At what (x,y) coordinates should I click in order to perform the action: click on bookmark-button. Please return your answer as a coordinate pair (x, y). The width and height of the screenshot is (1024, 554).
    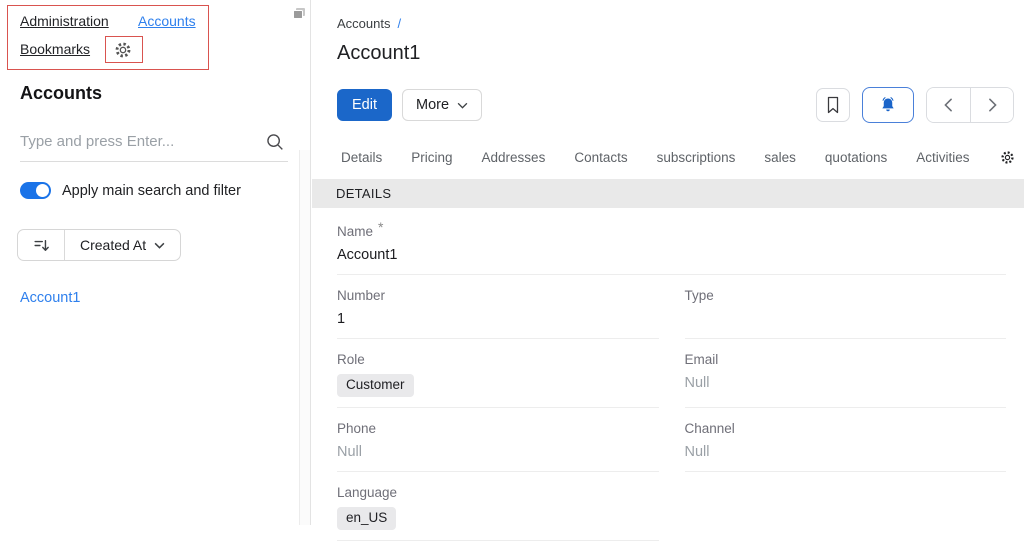
    Looking at the image, I should click on (833, 105).